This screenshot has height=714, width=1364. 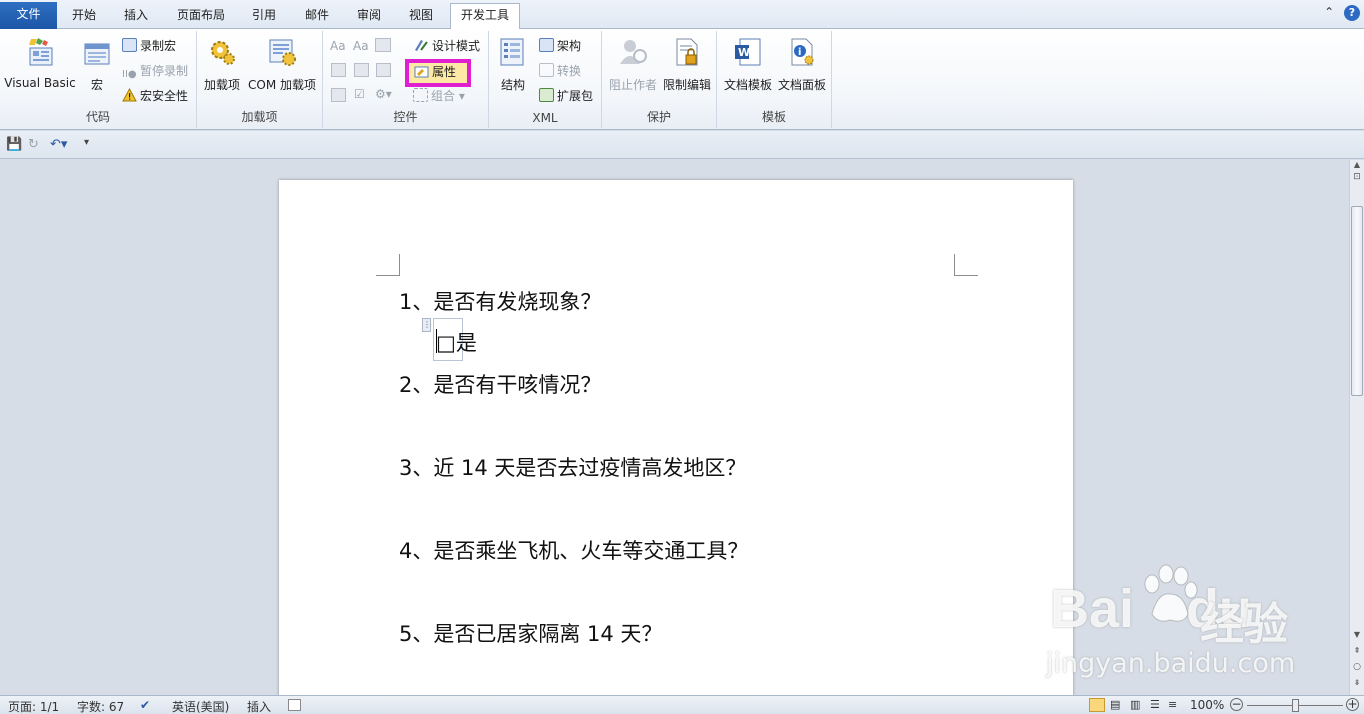 I want to click on help-icon: ?, so click(x=1352, y=13).